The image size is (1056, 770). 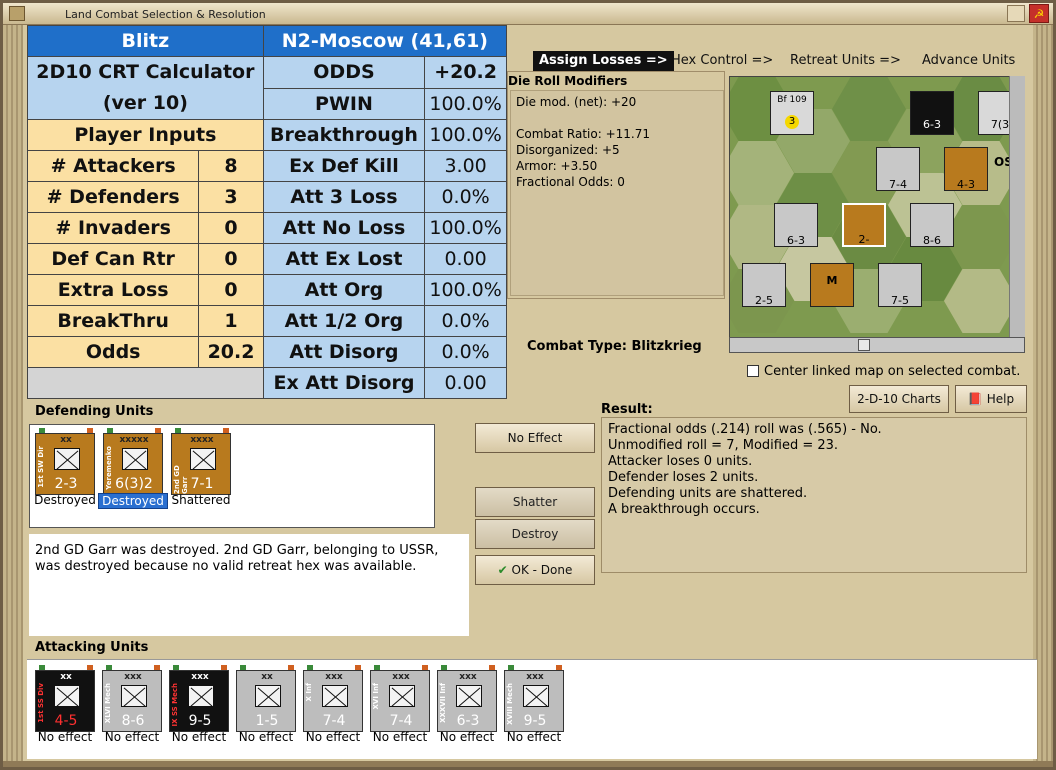 What do you see at coordinates (535, 502) in the screenshot?
I see `shatter-button: Shatter` at bounding box center [535, 502].